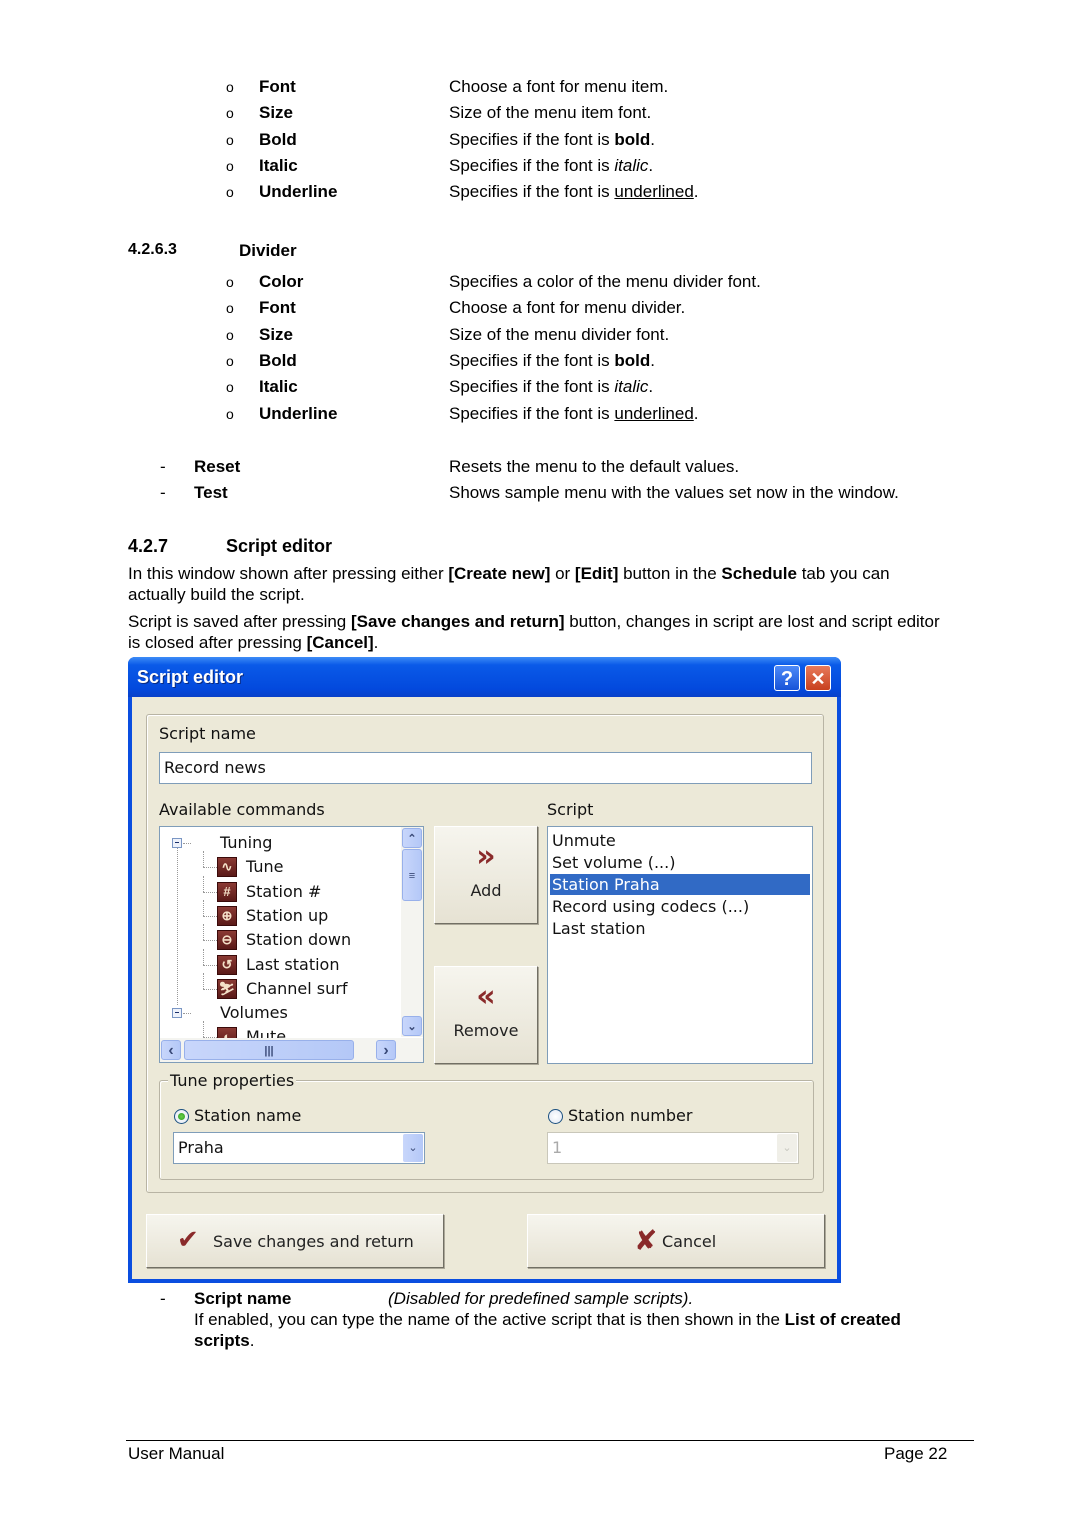 The width and height of the screenshot is (1080, 1528). What do you see at coordinates (550, 113) in the screenshot?
I see `property-description: Size of the menu item font.` at bounding box center [550, 113].